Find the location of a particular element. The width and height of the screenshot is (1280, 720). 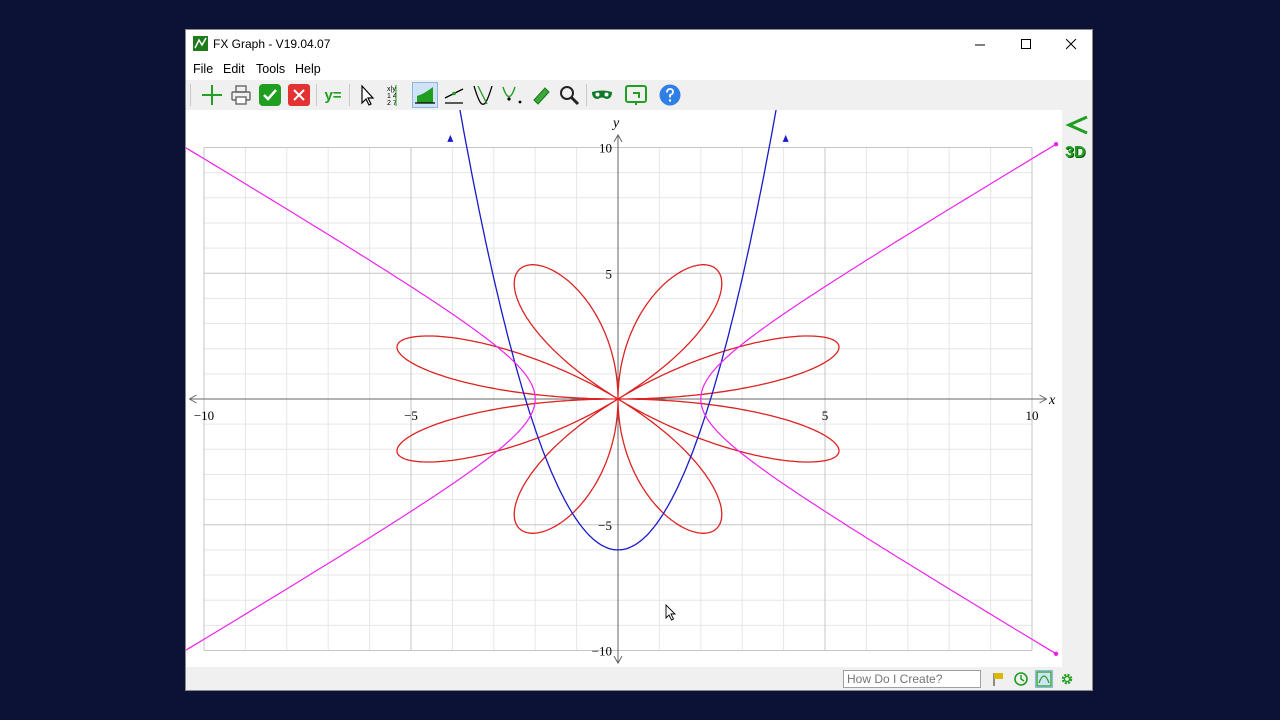

export-button is located at coordinates (636, 95).